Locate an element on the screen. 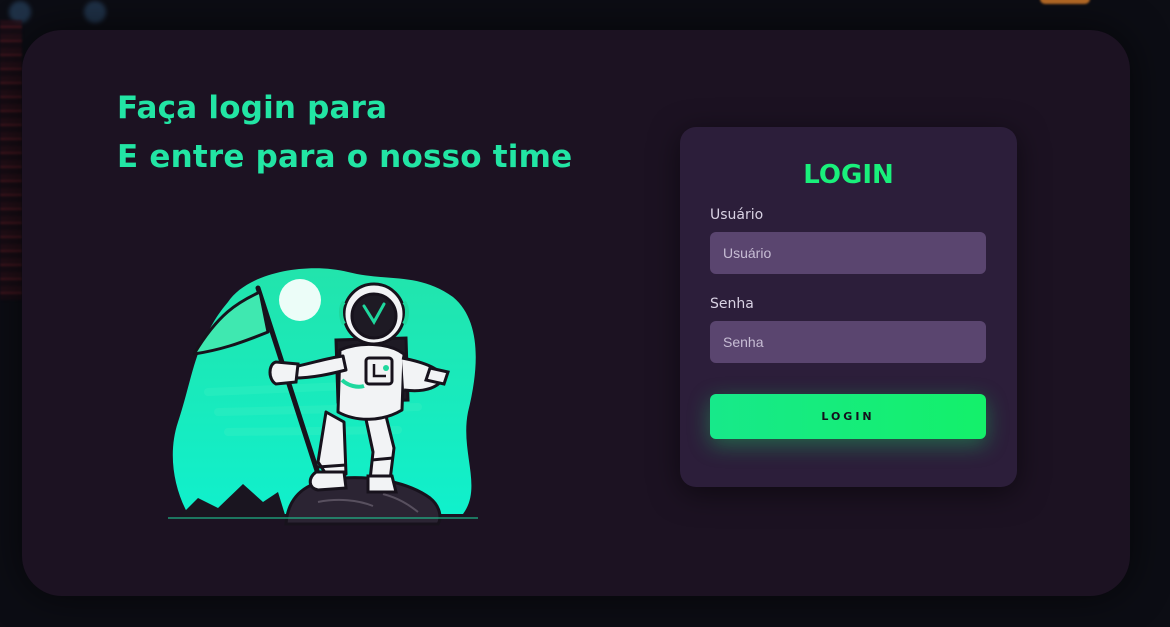  hero-line-1: Faça login para is located at coordinates (252, 108).